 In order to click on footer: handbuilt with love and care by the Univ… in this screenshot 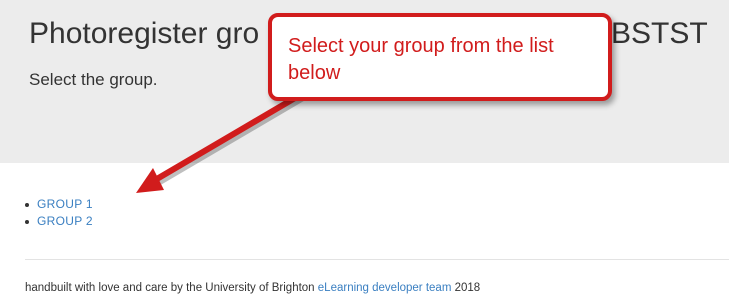, I will do `click(252, 288)`.